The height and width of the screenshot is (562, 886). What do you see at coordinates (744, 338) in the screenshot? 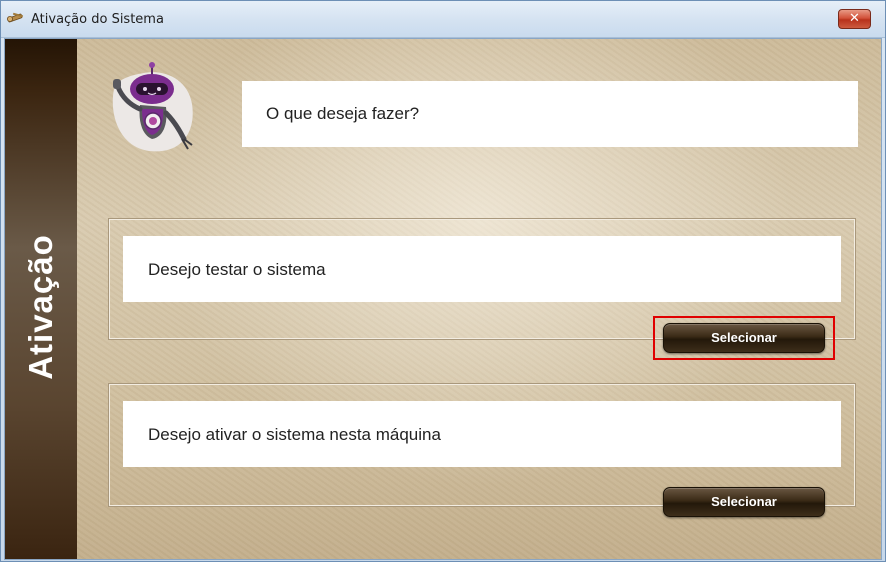
I see `select-test-button: Selecionar` at bounding box center [744, 338].